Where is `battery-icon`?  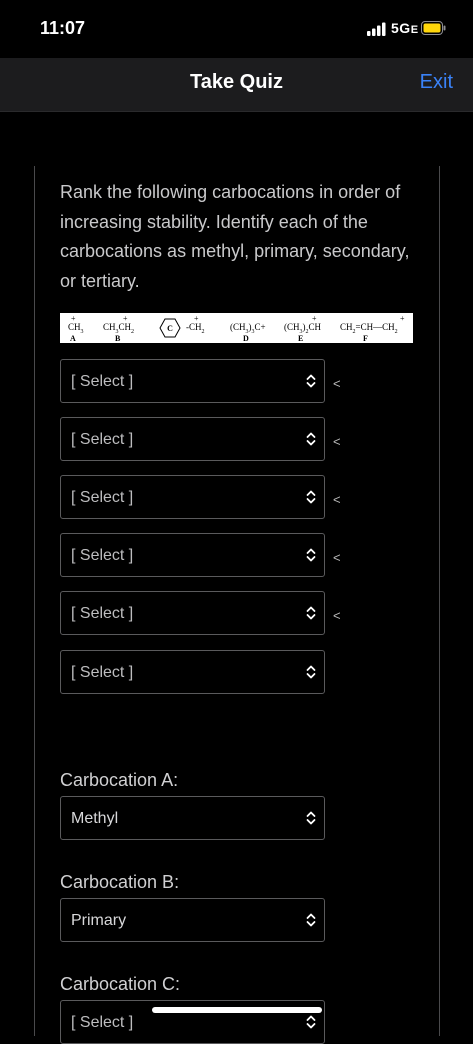
battery-icon is located at coordinates (433, 28).